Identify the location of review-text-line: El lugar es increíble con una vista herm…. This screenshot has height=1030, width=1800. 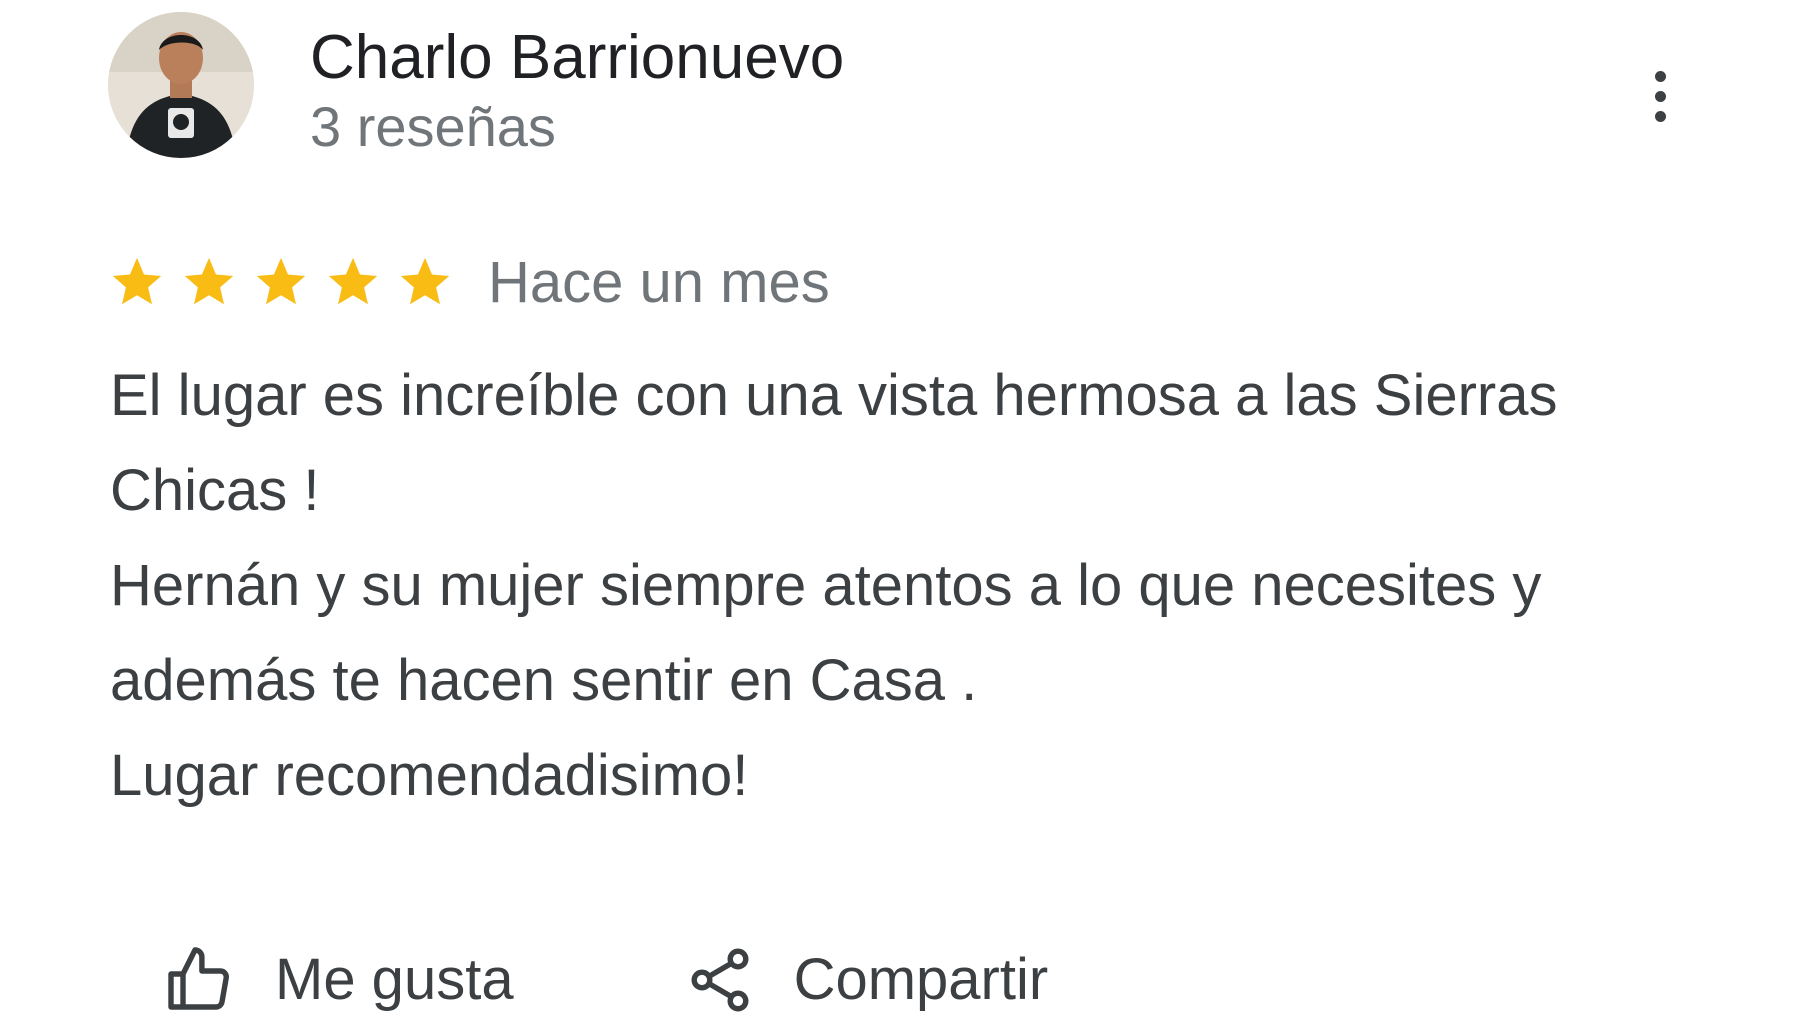
(834, 395).